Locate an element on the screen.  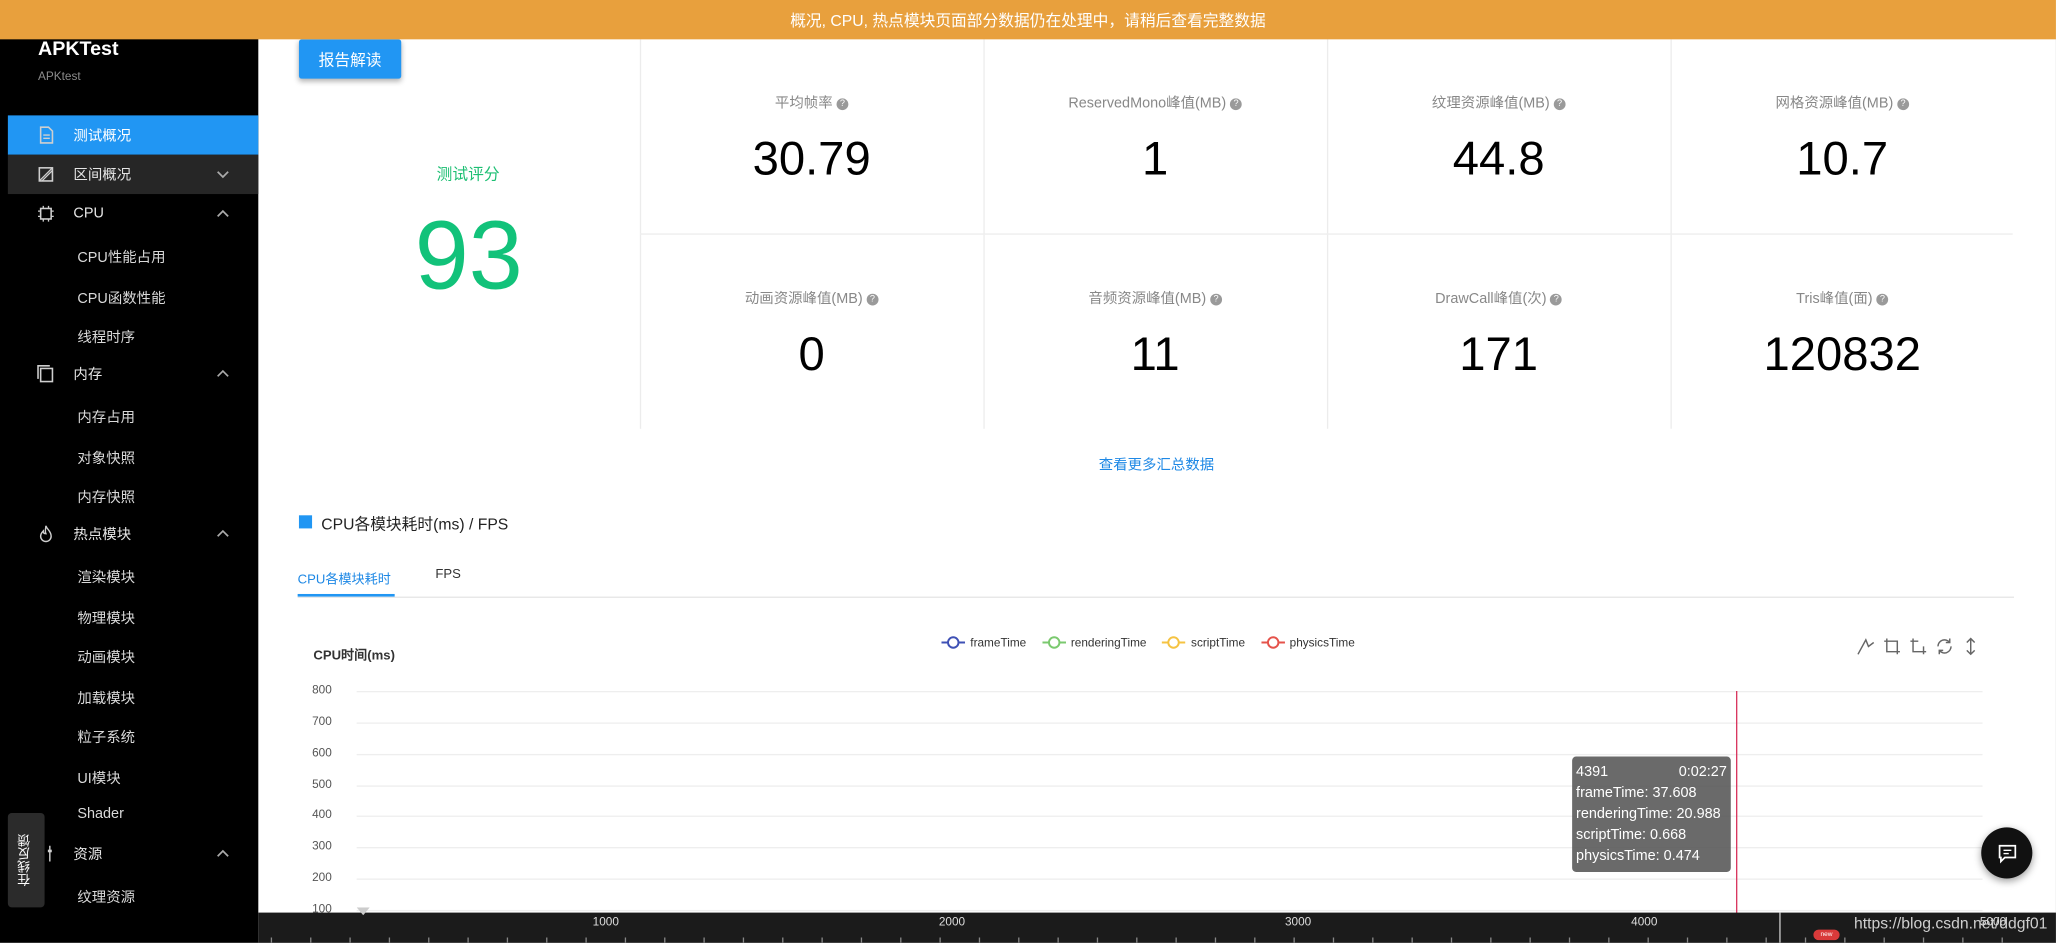
sidebar-item-range-overview: 区间概况 is located at coordinates (133, 174).